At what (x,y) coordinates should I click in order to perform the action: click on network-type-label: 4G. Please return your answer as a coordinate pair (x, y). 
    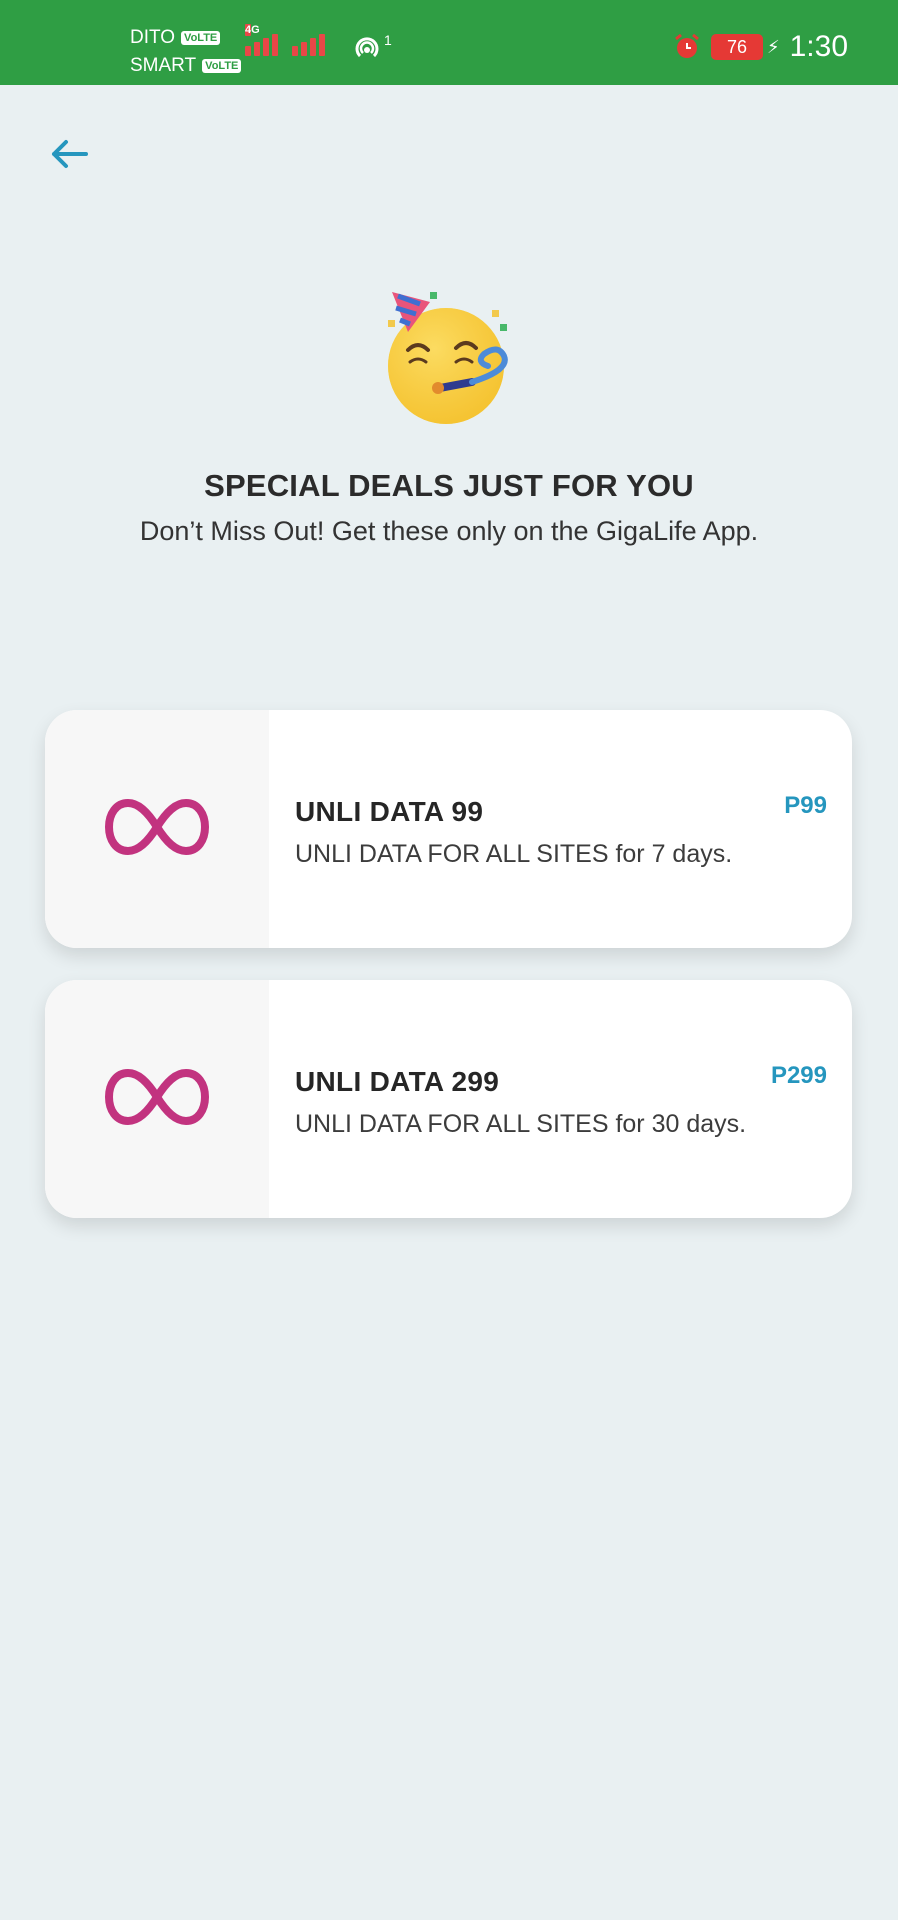
    Looking at the image, I should click on (252, 30).